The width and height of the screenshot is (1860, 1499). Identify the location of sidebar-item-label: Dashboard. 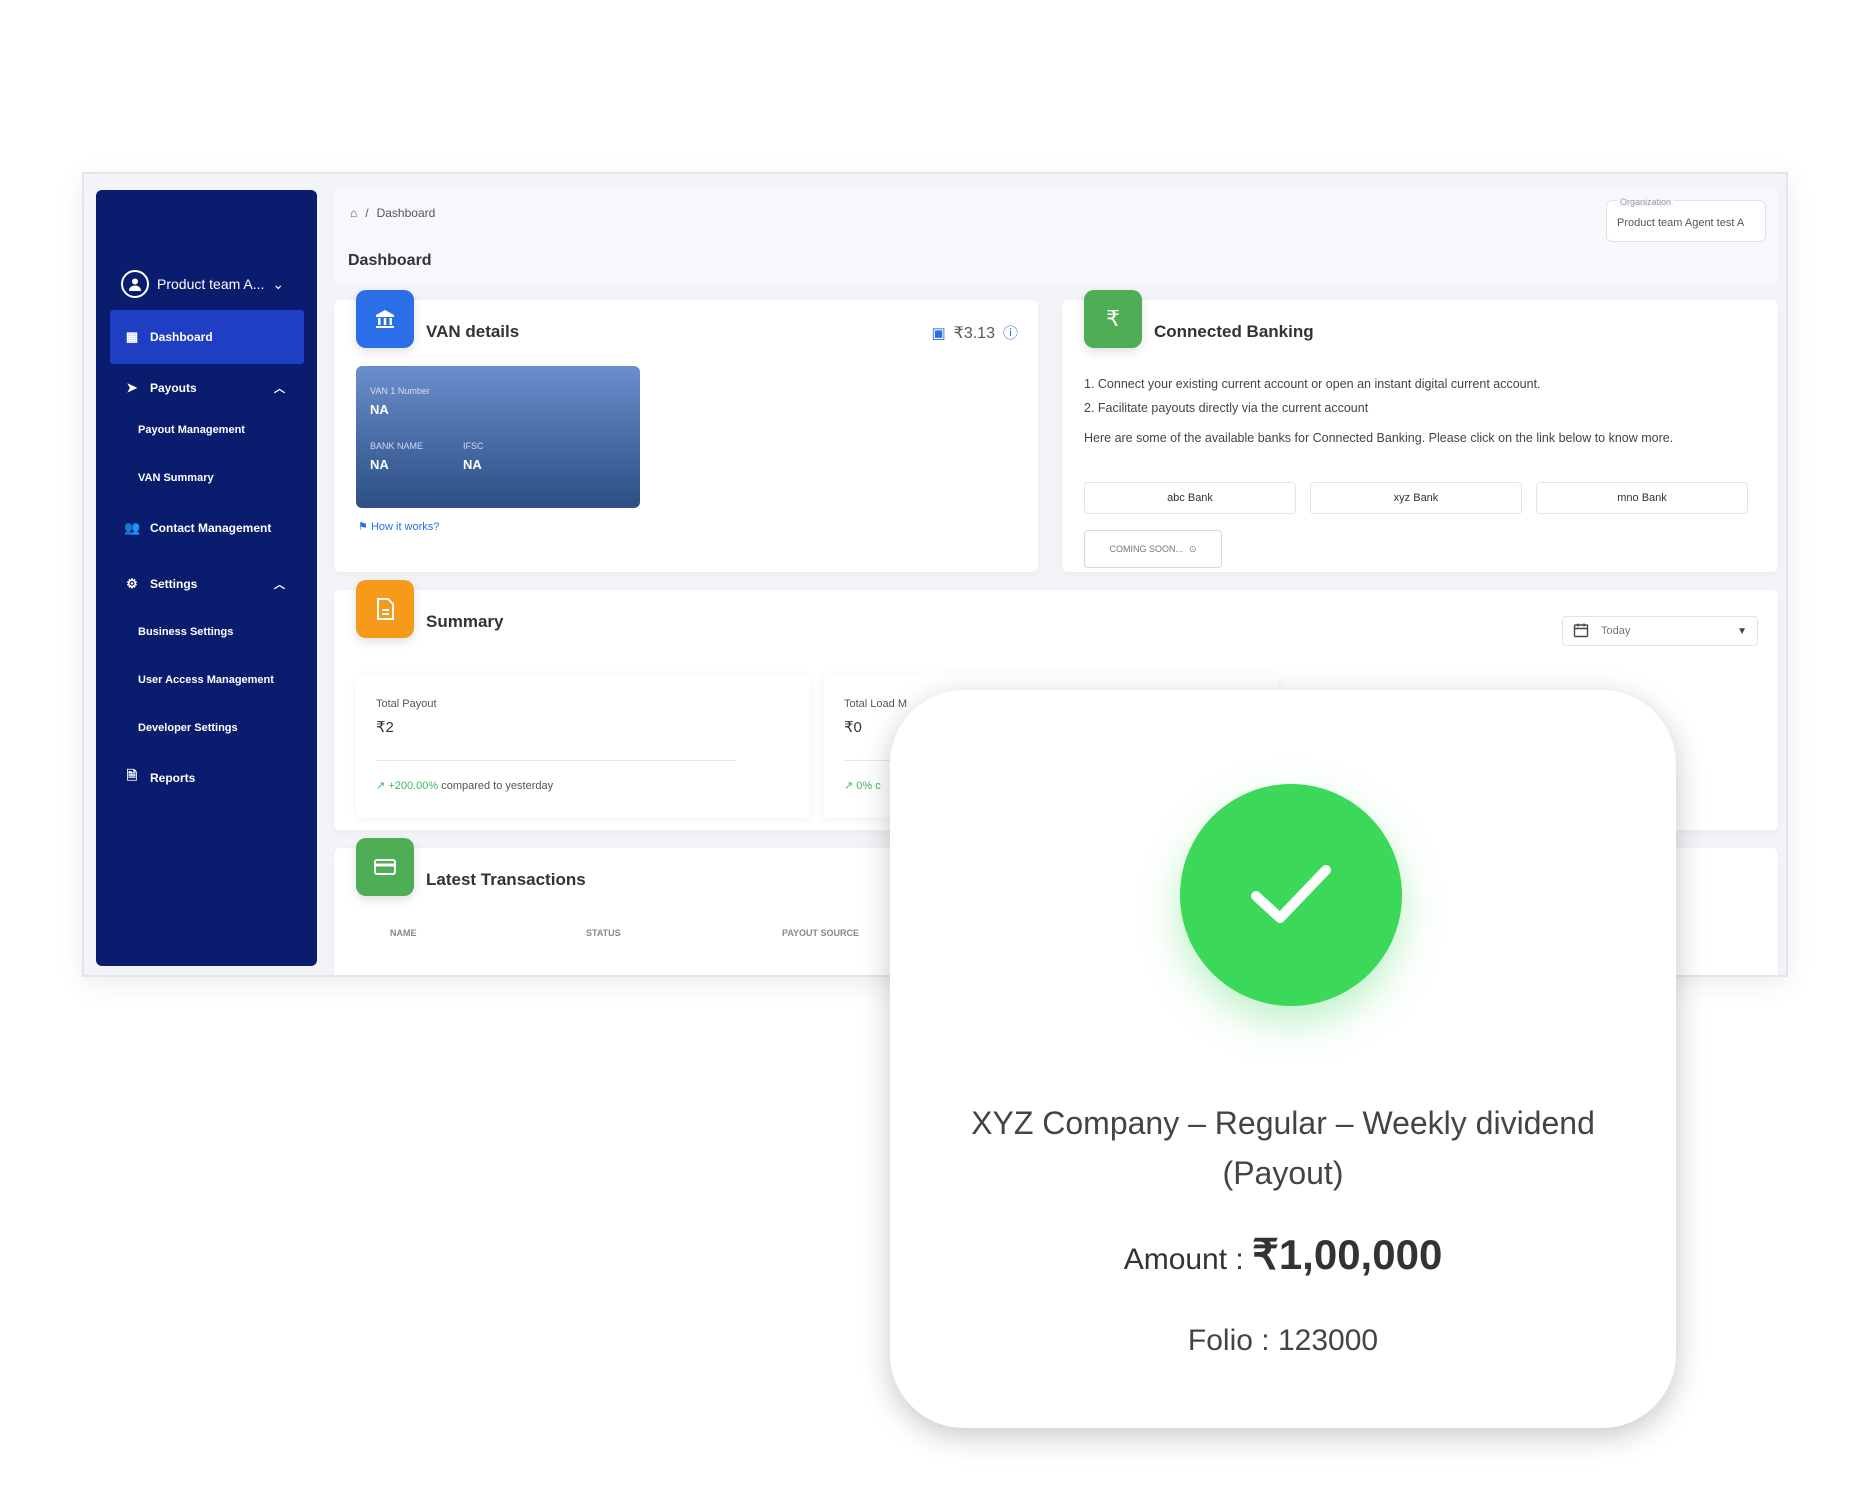
(181, 337).